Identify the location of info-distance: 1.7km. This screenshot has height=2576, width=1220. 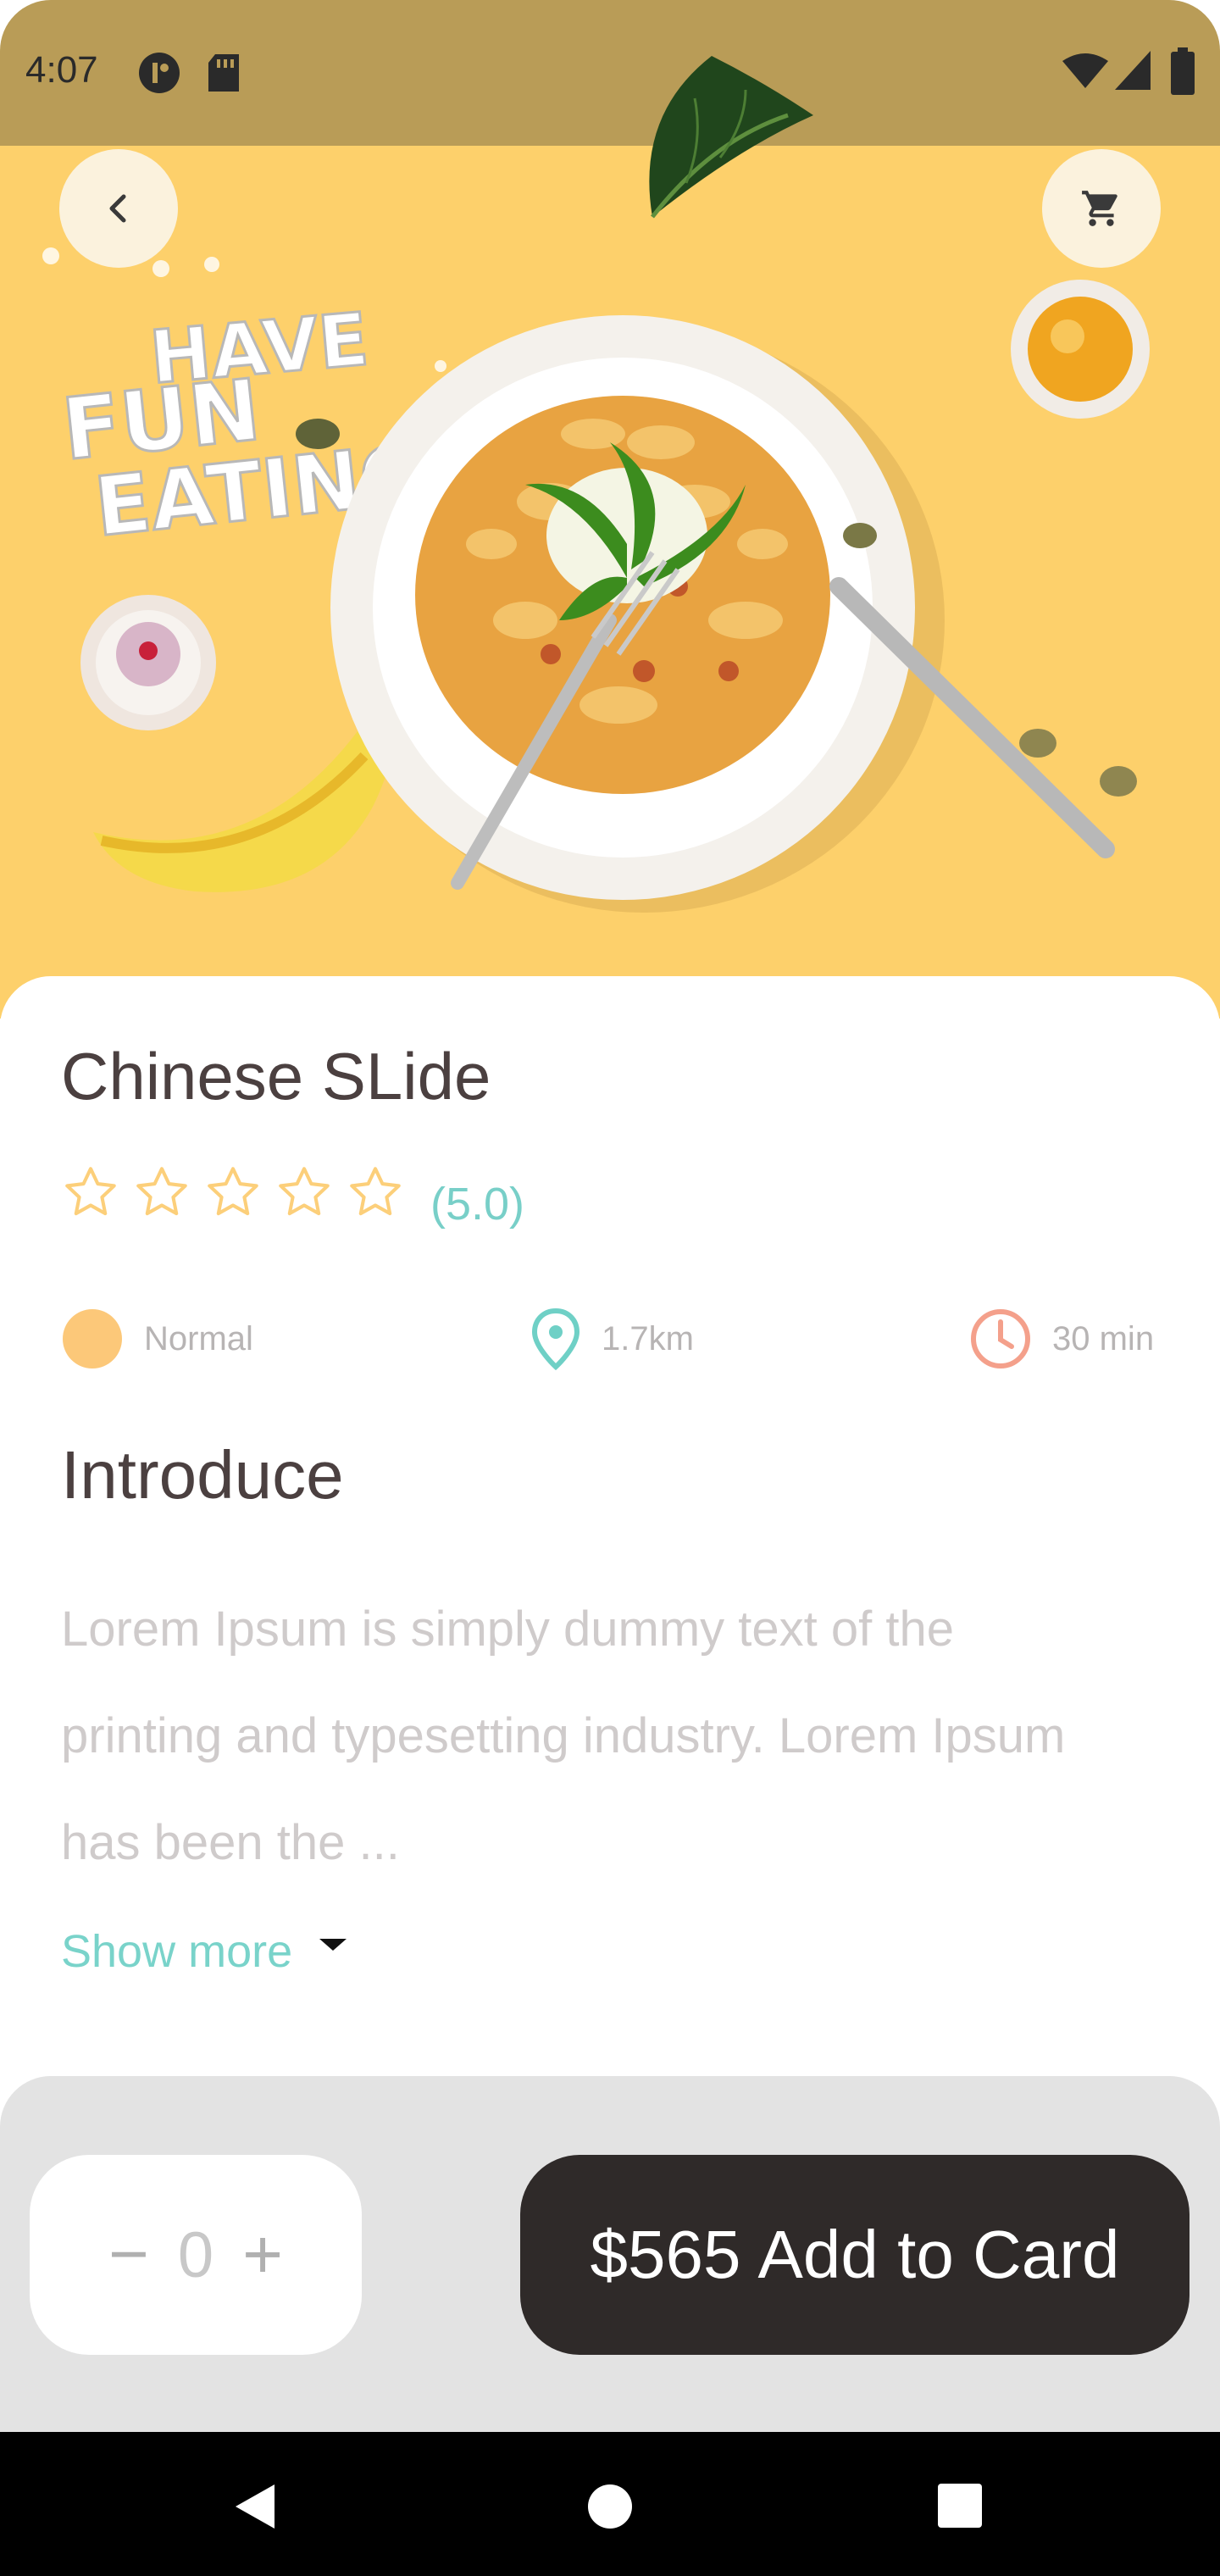
(612, 1339).